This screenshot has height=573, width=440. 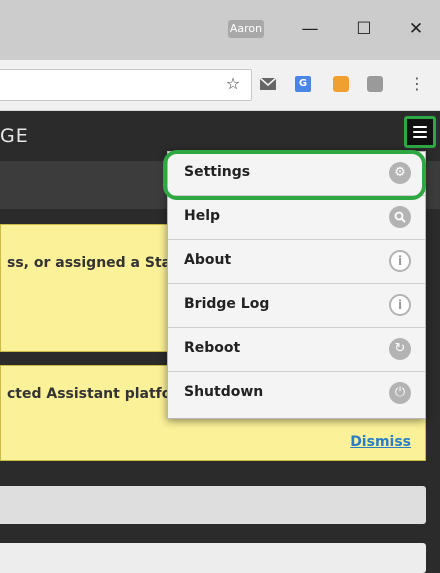 What do you see at coordinates (224, 392) in the screenshot?
I see `menu-item-label: Shutdown` at bounding box center [224, 392].